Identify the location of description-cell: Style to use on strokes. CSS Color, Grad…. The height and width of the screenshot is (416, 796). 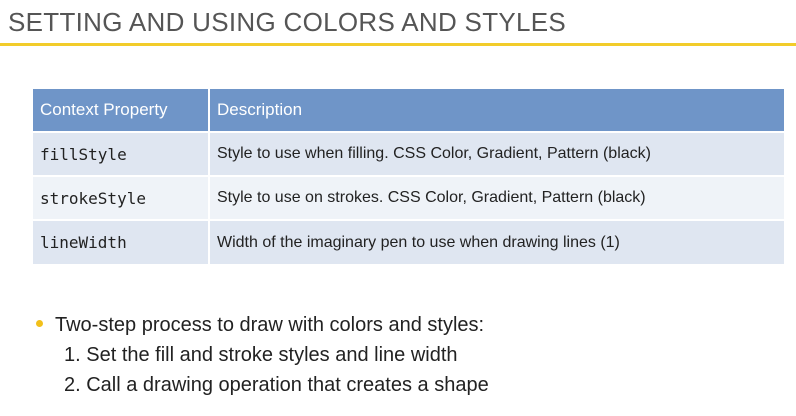
(496, 197).